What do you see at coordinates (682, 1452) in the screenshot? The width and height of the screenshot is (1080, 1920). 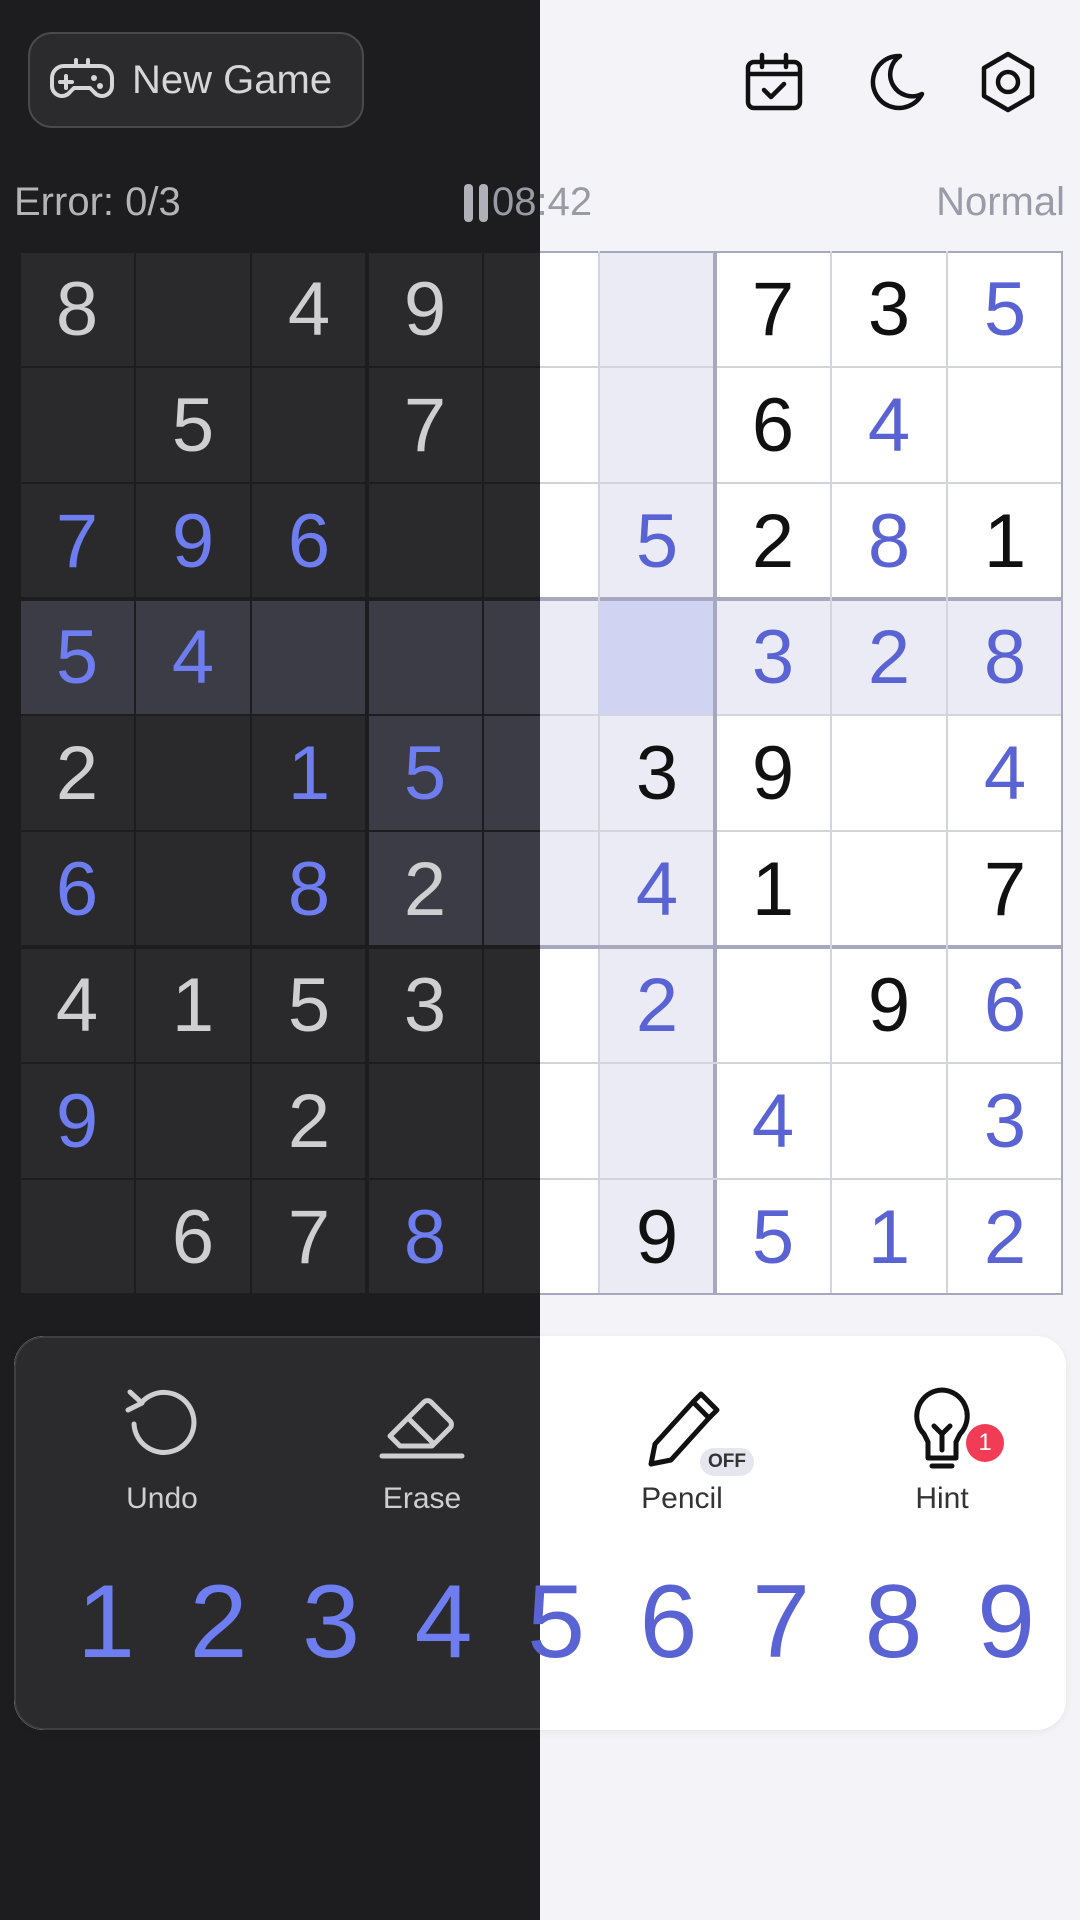 I see `pencil-button: OFF Pencil` at bounding box center [682, 1452].